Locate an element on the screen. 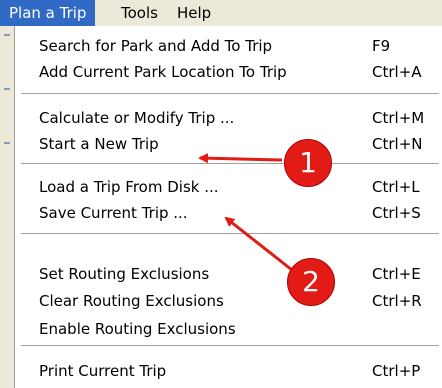  menu-item-label: Set Routing Exclusions is located at coordinates (124, 274).